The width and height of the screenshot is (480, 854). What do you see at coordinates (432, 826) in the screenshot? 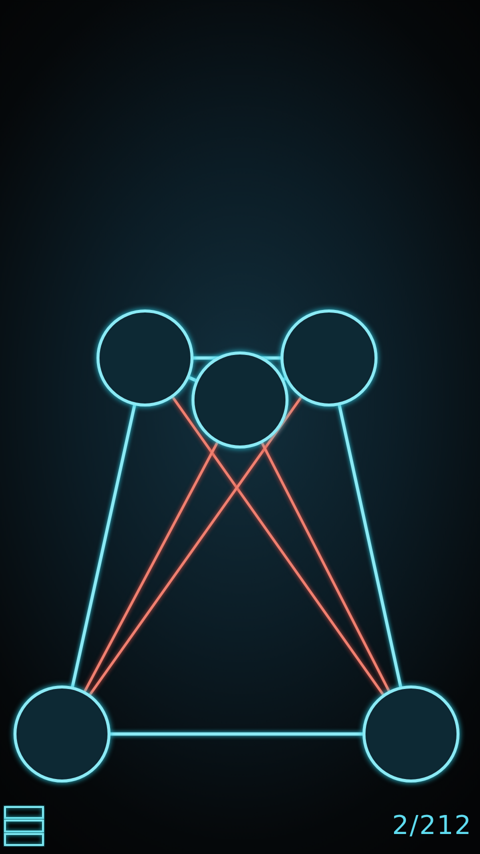
I see `level-counter: 2/212` at bounding box center [432, 826].